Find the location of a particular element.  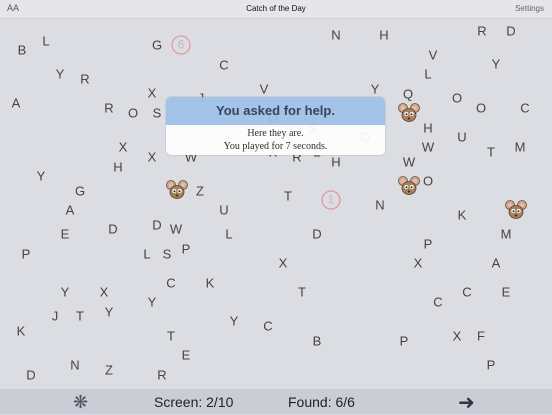

page-title: Catch of the Day is located at coordinates (276, 8).